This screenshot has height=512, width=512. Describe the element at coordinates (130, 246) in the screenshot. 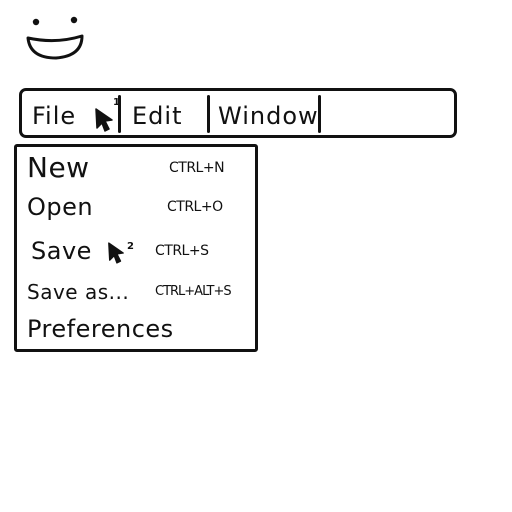

I see `cursor-badge: 2` at that location.